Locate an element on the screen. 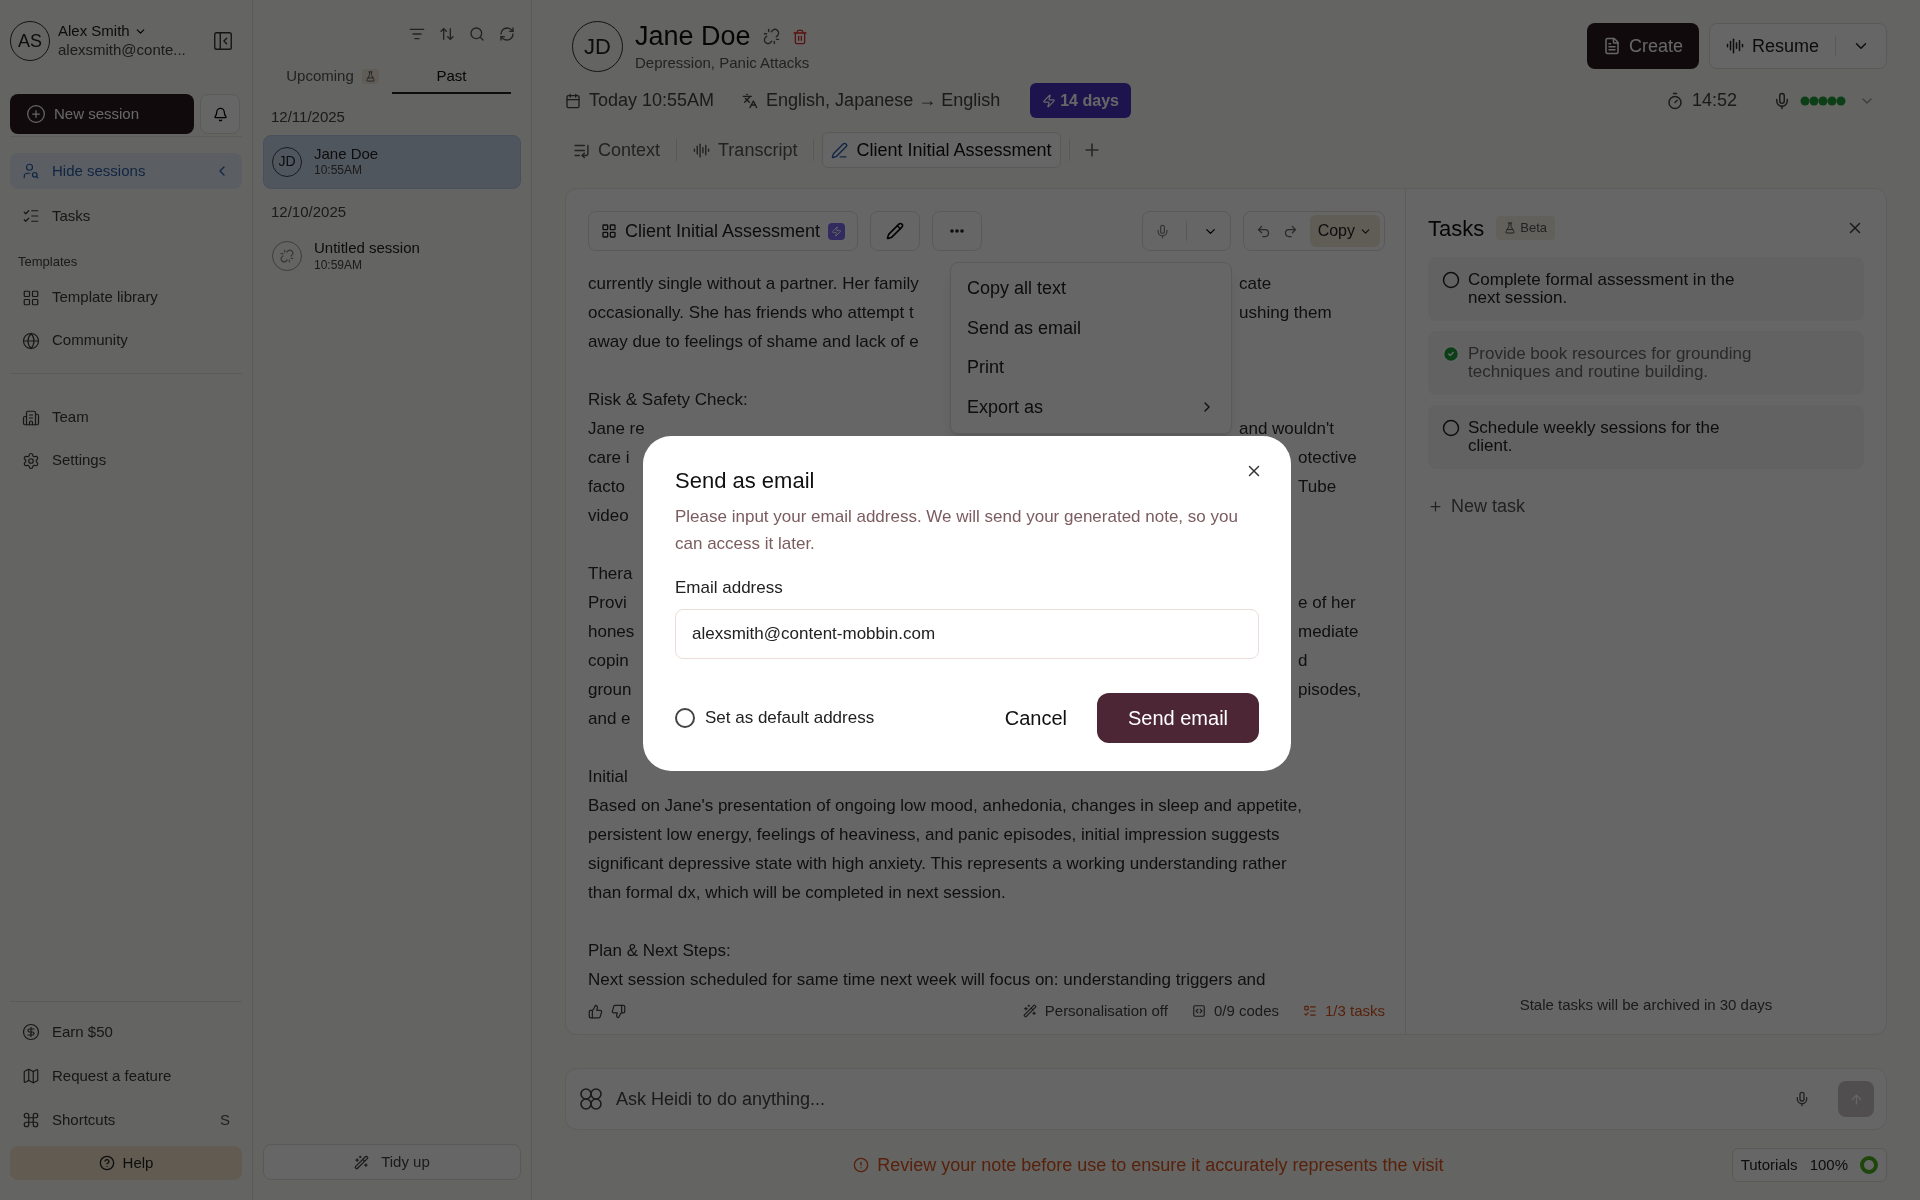 Image resolution: width=1920 pixels, height=1200 pixels. date-heading: 12/11/2025 is located at coordinates (308, 117).